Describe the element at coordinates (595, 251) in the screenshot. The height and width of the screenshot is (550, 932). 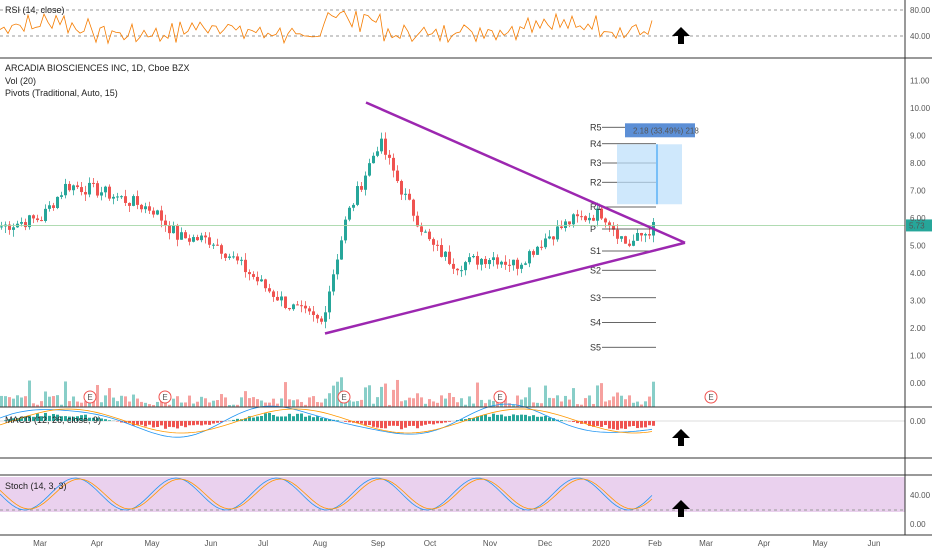
I see `pivot-level-label: S1` at that location.